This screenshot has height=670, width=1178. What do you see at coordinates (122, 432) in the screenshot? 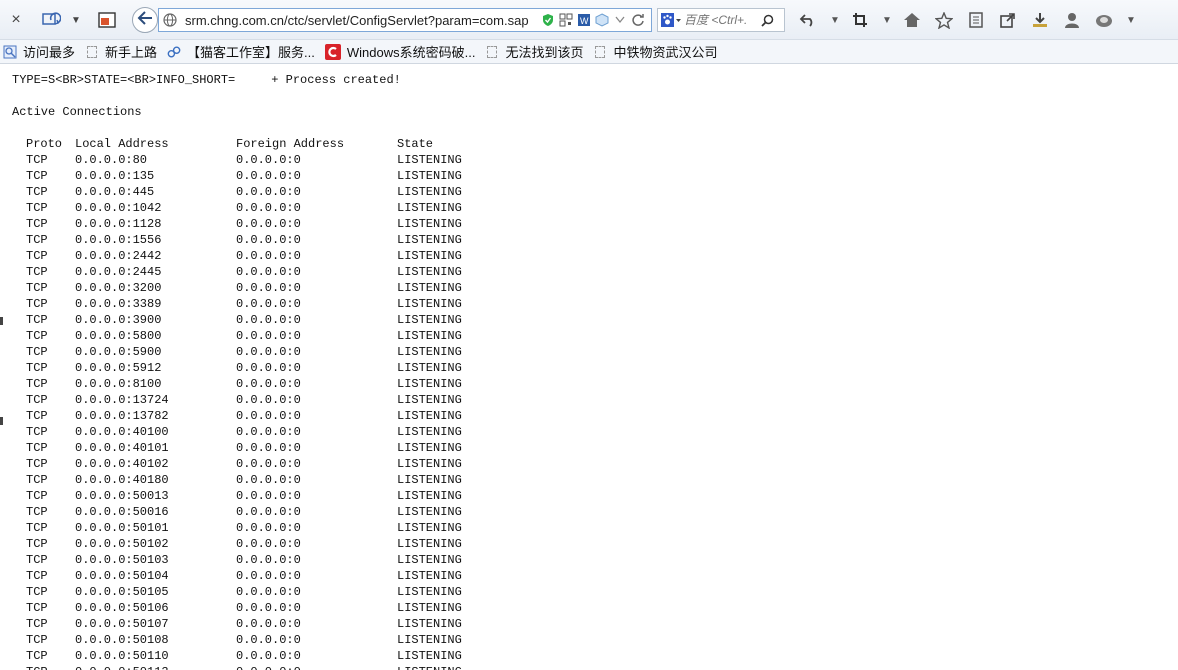
I see `cell-local-address: 0.0.0.0:40100` at bounding box center [122, 432].